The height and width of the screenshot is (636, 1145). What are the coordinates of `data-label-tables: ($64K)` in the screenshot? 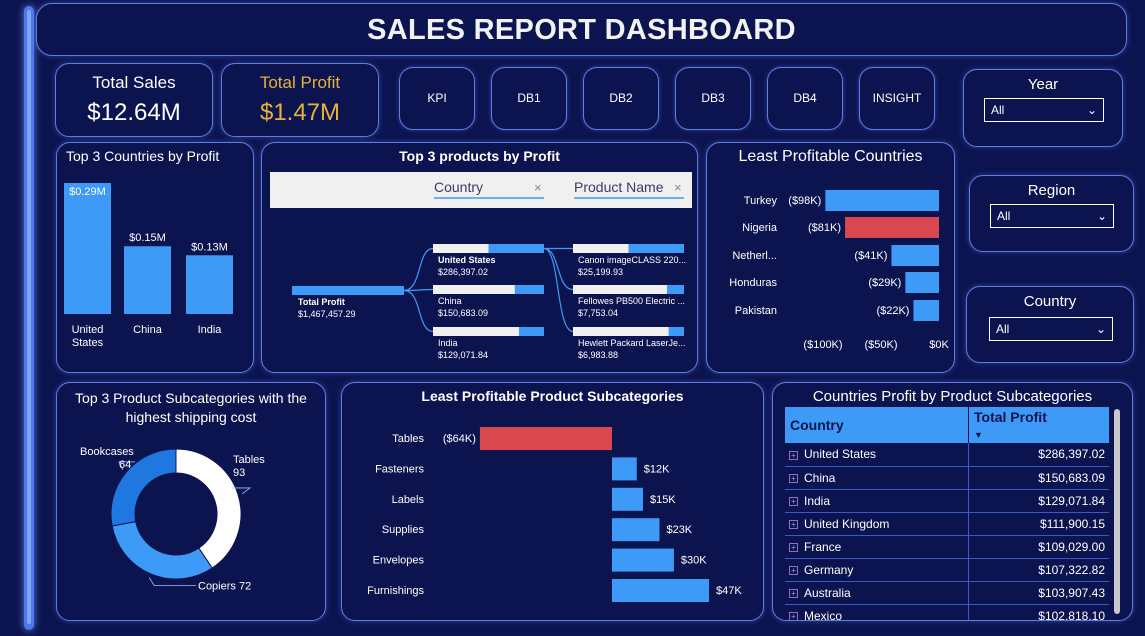 It's located at (459, 439).